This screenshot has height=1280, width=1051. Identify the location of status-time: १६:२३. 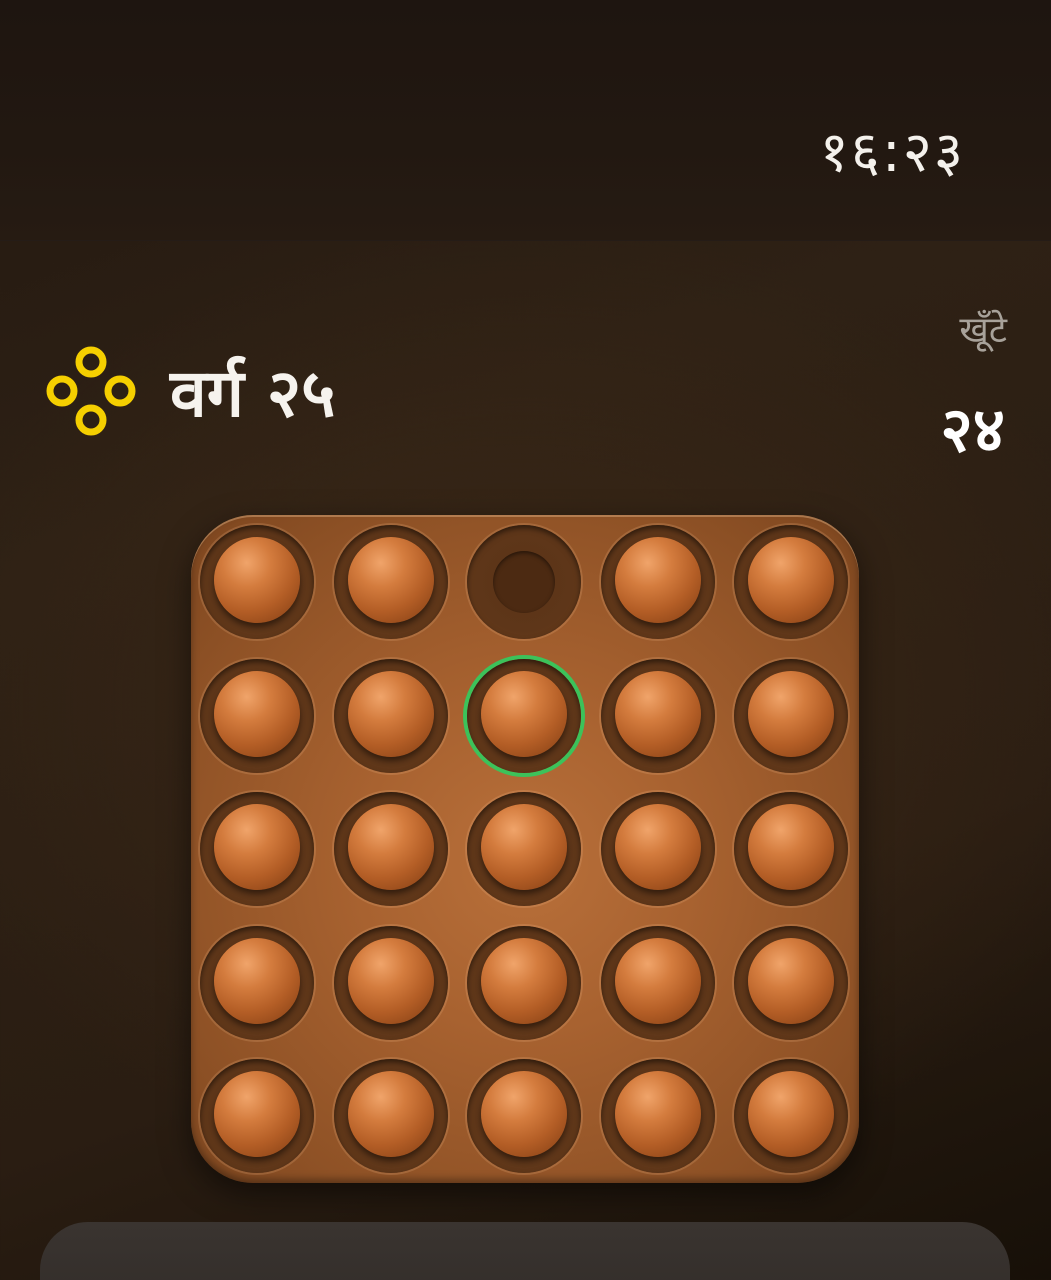
(892, 152).